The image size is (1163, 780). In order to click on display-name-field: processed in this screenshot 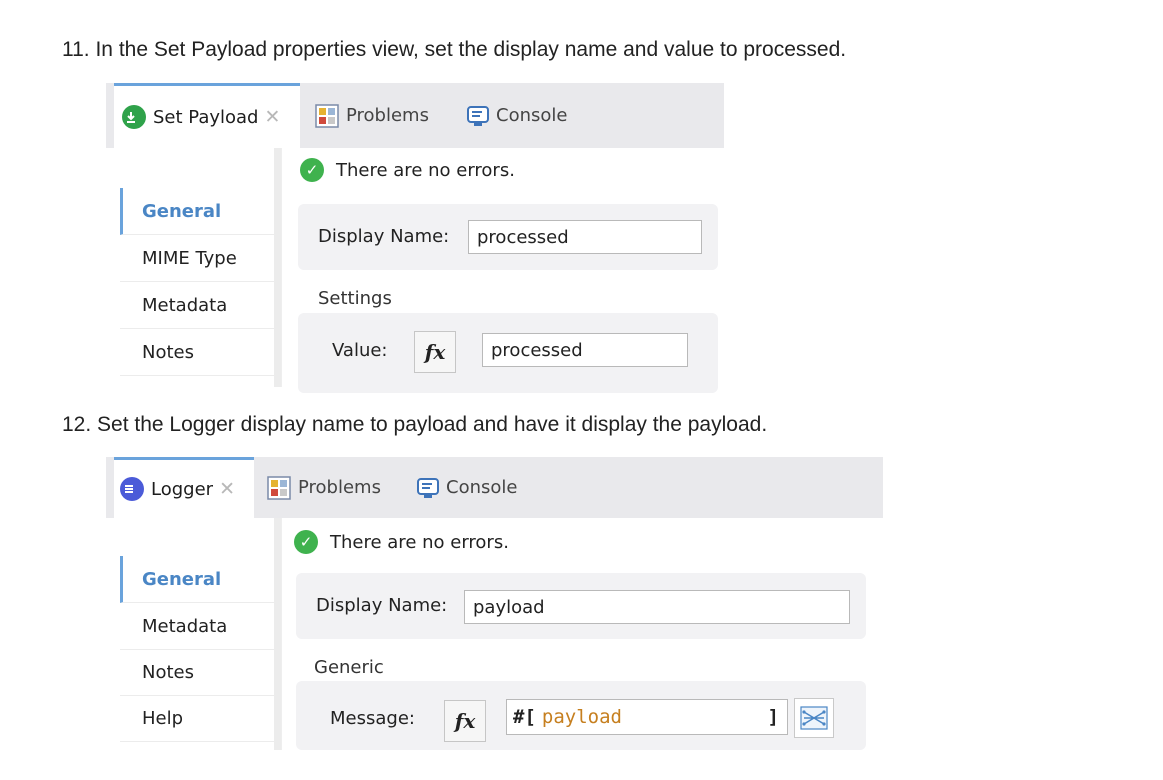, I will do `click(585, 237)`.